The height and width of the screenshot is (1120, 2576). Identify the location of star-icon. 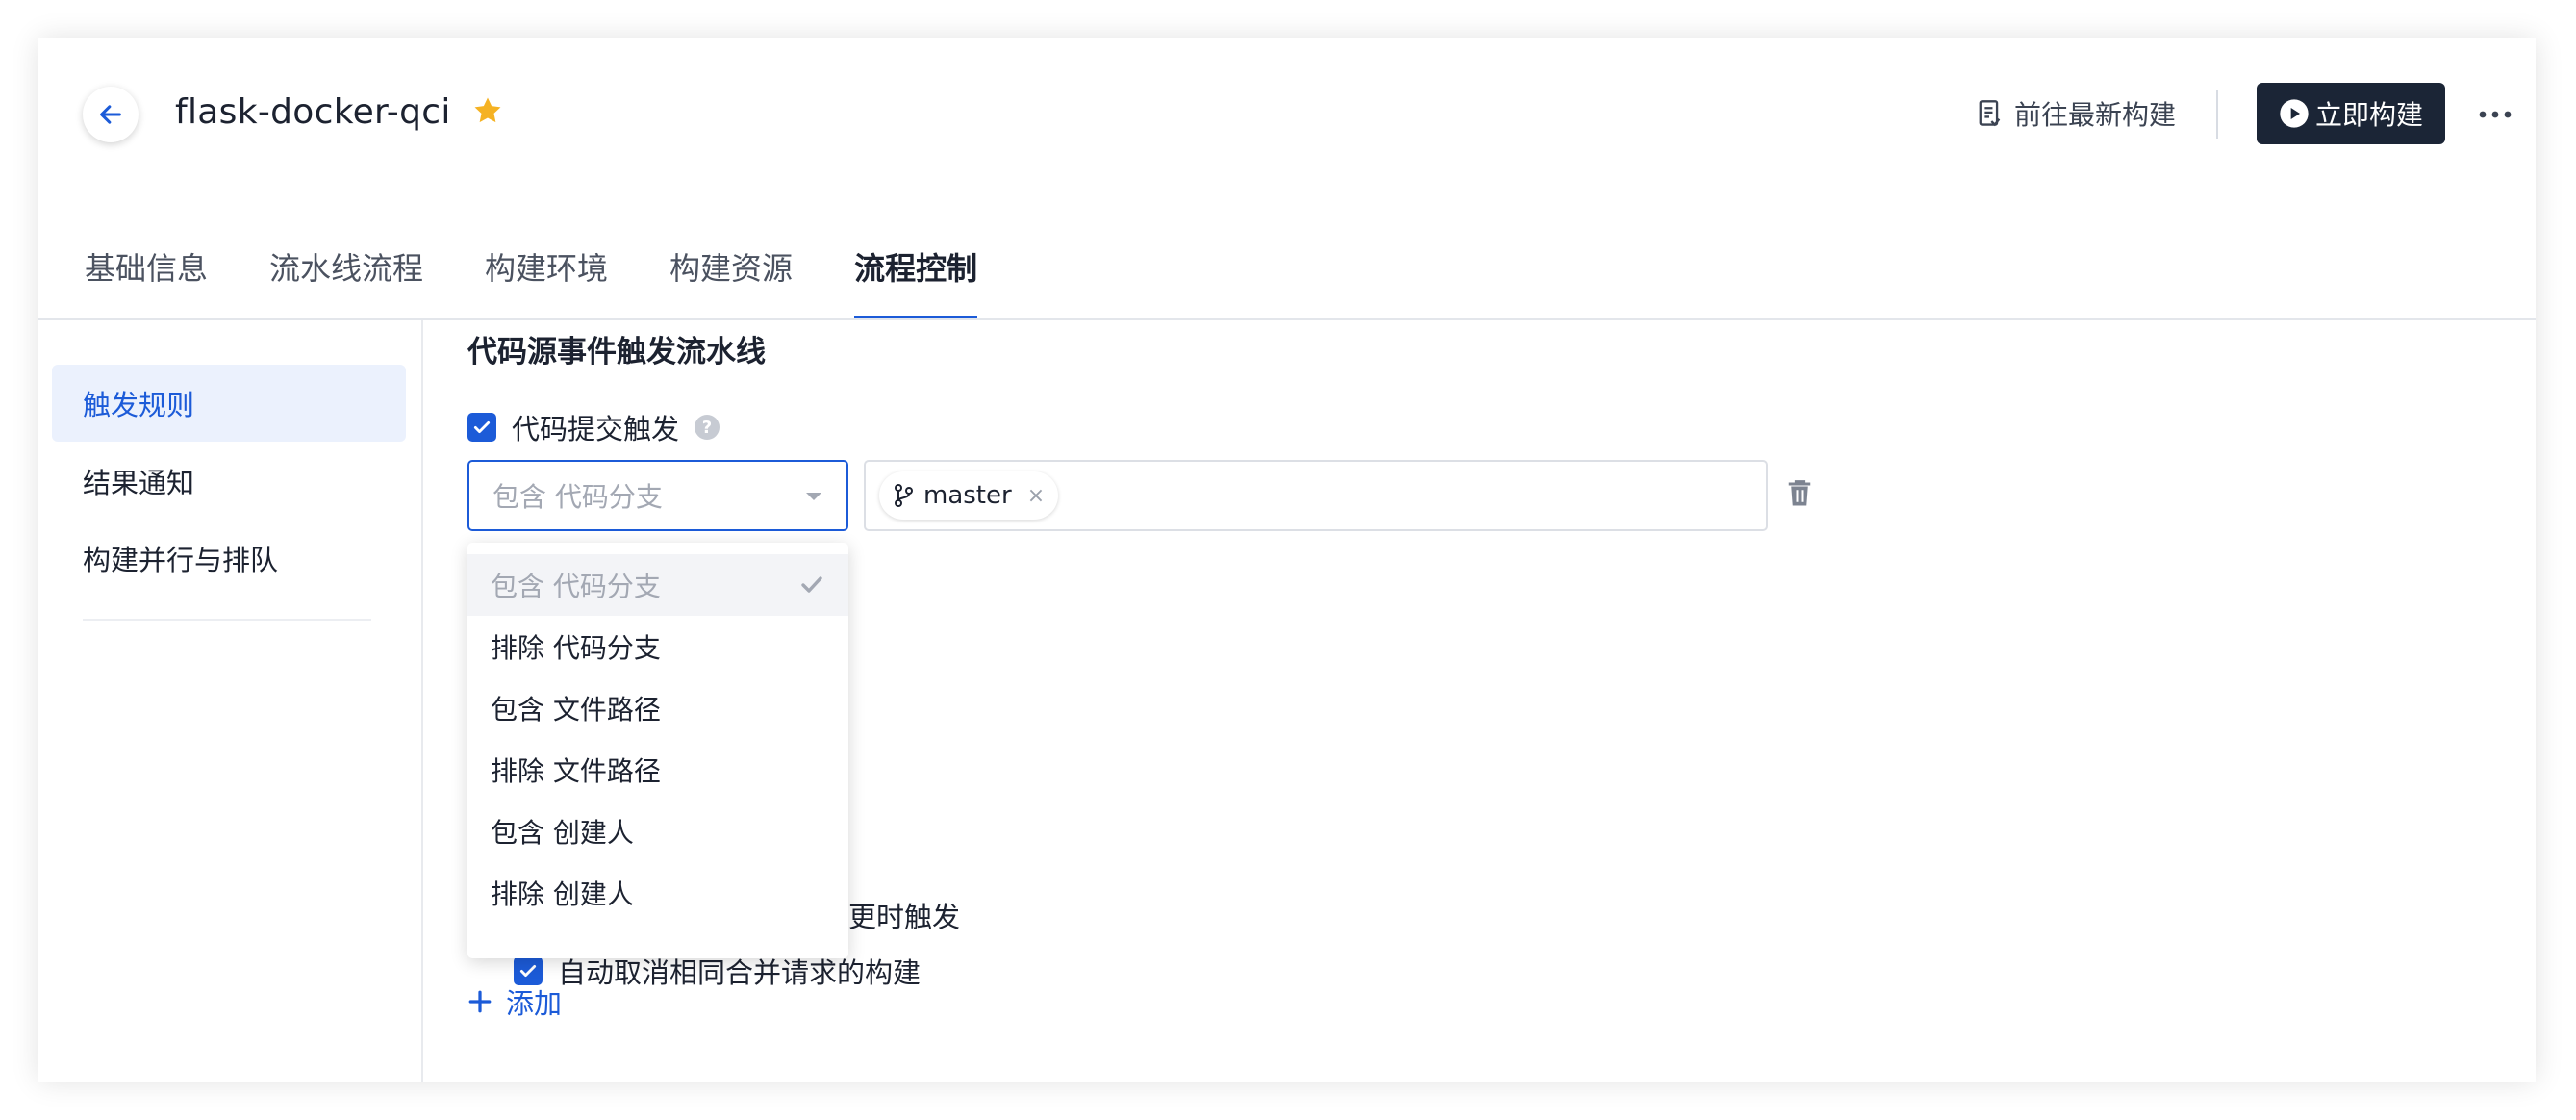
(487, 111).